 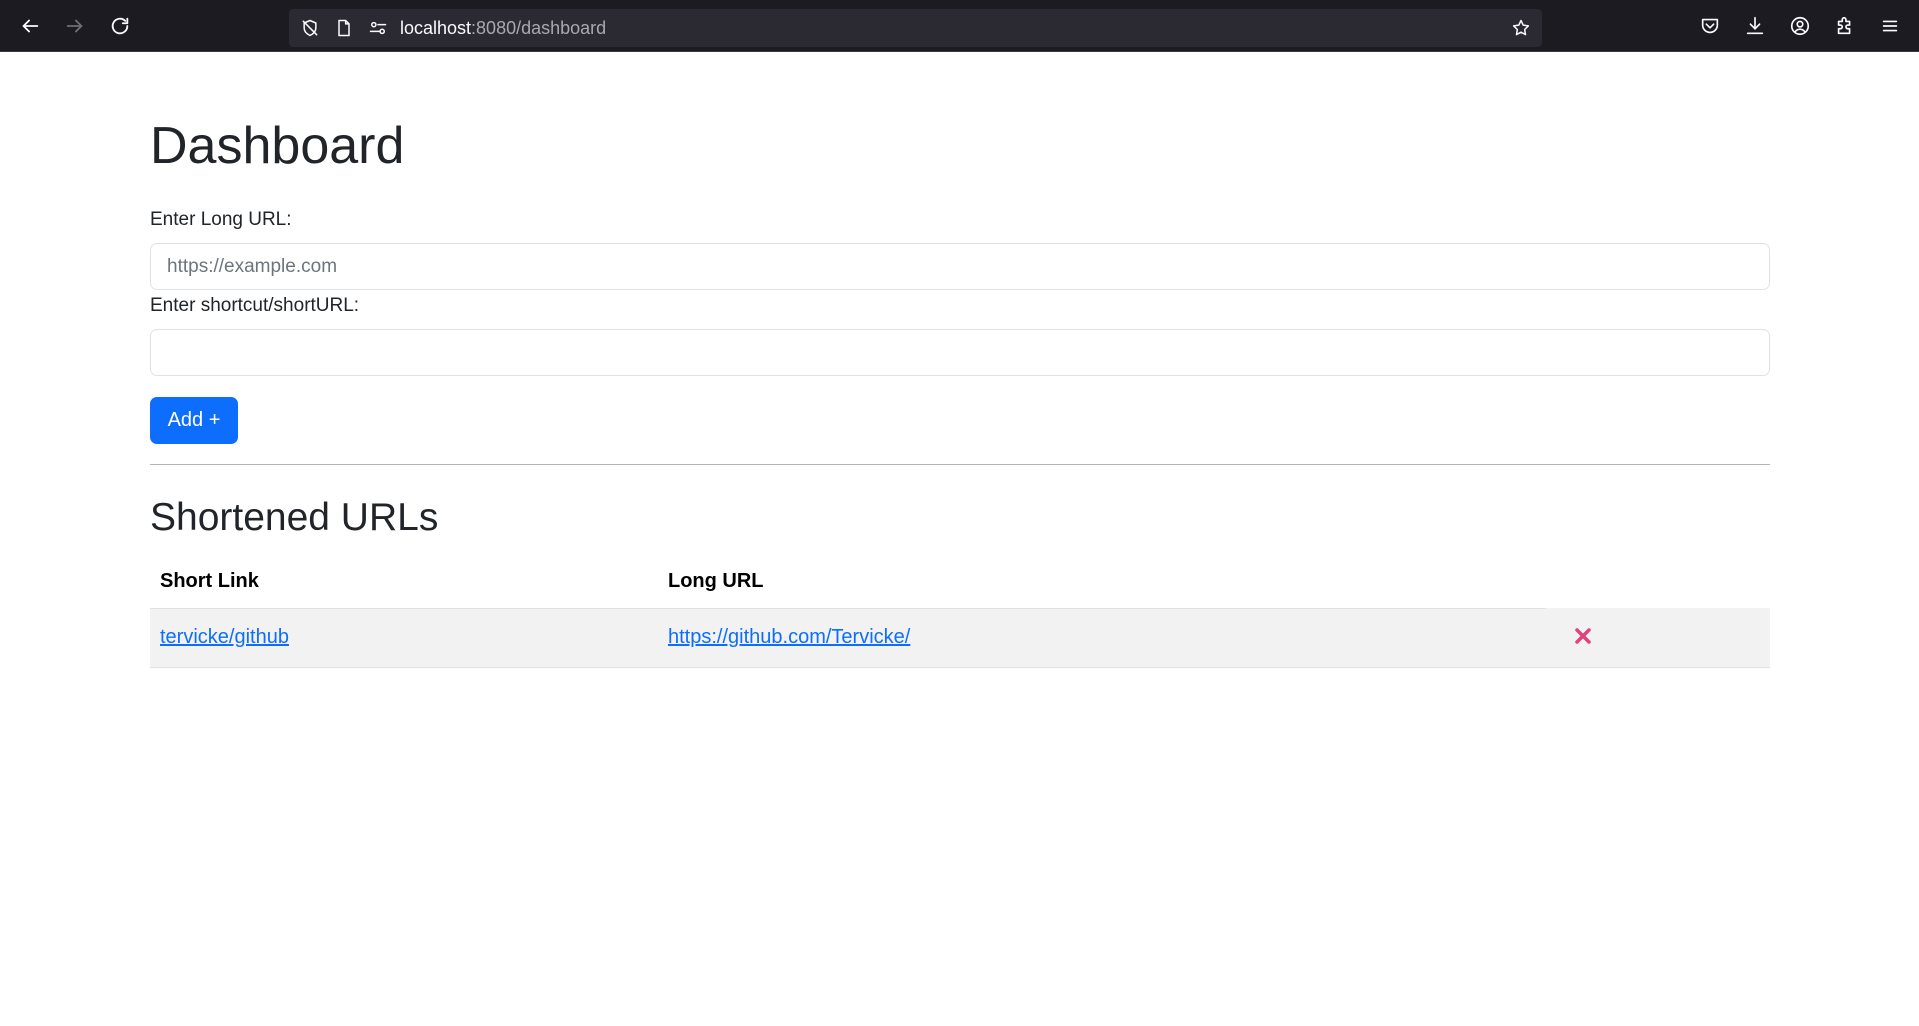 What do you see at coordinates (1658, 582) in the screenshot?
I see `header-actions` at bounding box center [1658, 582].